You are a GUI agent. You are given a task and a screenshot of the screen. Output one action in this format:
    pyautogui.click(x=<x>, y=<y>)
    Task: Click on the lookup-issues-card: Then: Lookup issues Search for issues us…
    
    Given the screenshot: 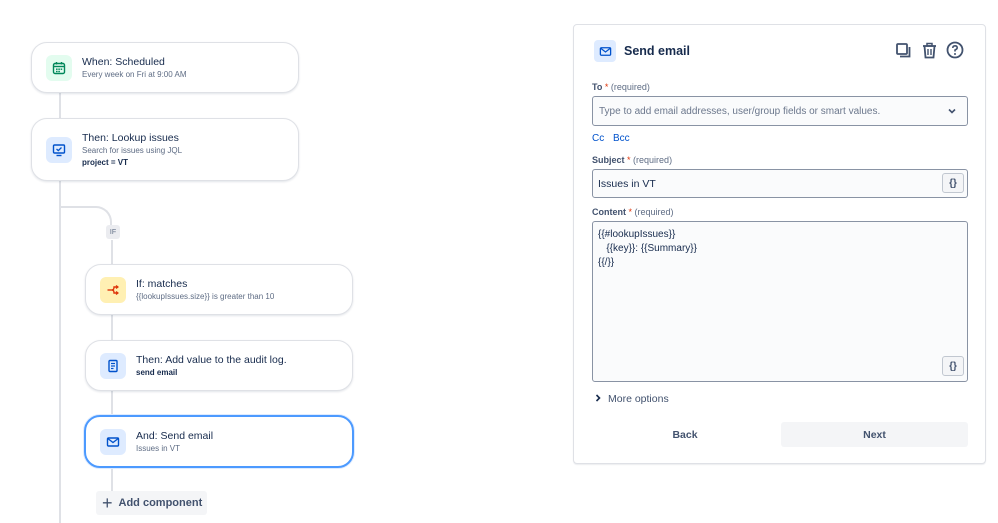 What is the action you would take?
    pyautogui.click(x=165, y=149)
    